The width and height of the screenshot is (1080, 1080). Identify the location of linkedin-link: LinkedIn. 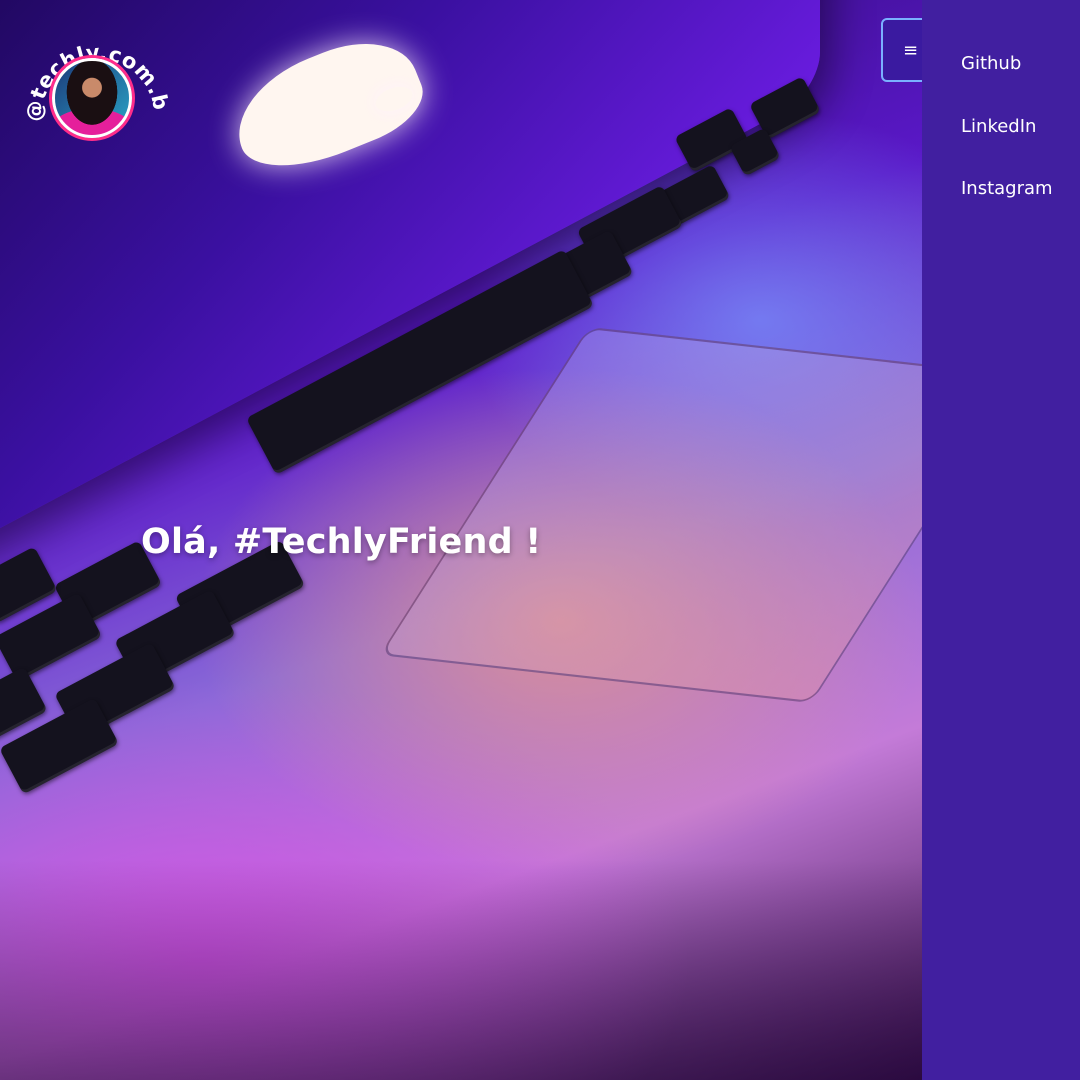
(998, 126).